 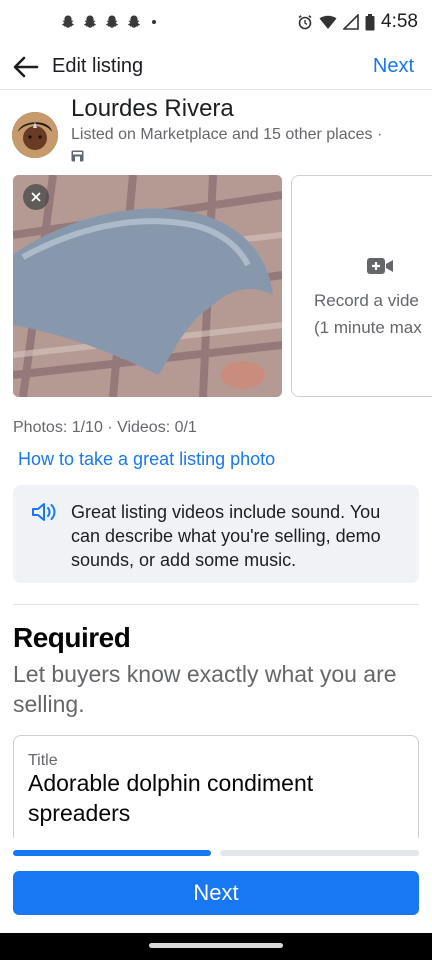 I want to click on signal-icon, so click(x=351, y=22).